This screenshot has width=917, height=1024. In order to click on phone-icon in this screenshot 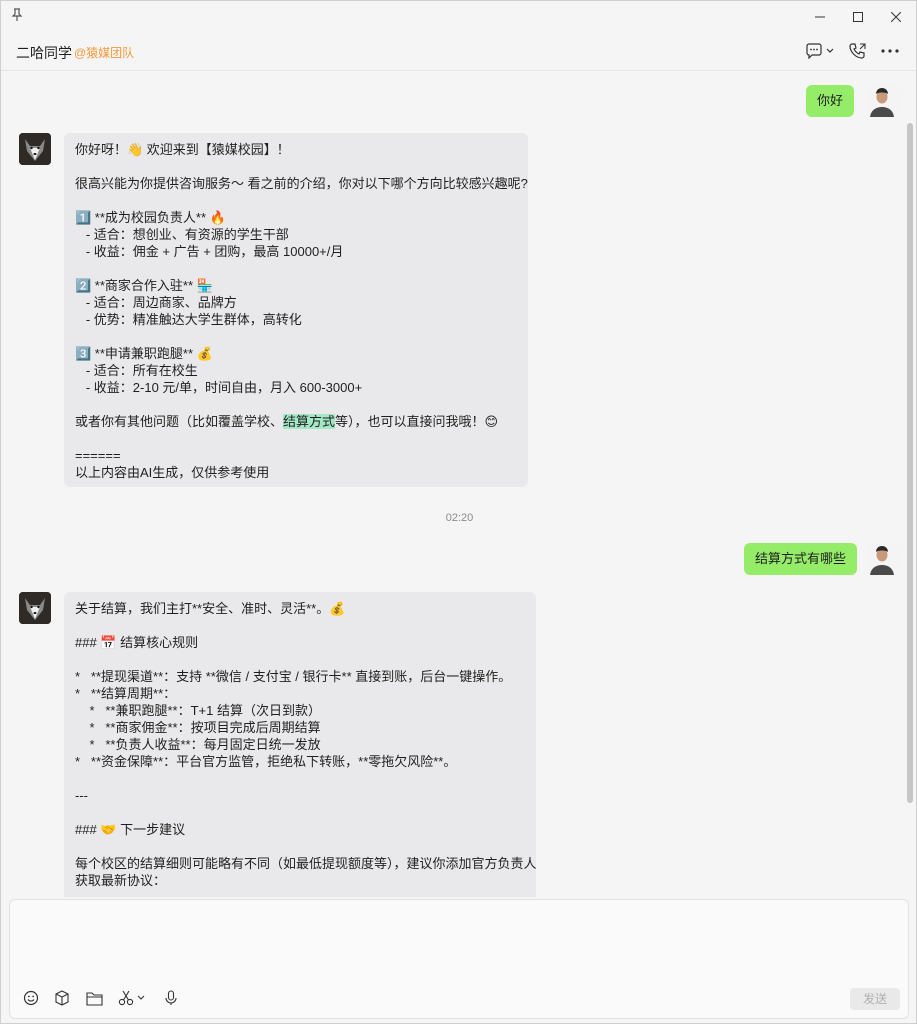, I will do `click(858, 51)`.